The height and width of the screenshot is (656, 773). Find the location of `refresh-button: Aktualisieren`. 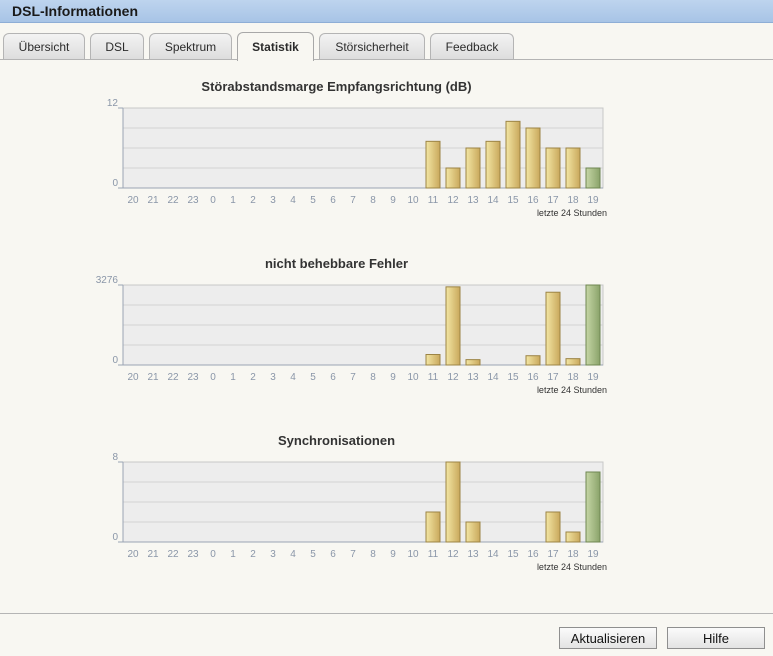

refresh-button: Aktualisieren is located at coordinates (608, 638).